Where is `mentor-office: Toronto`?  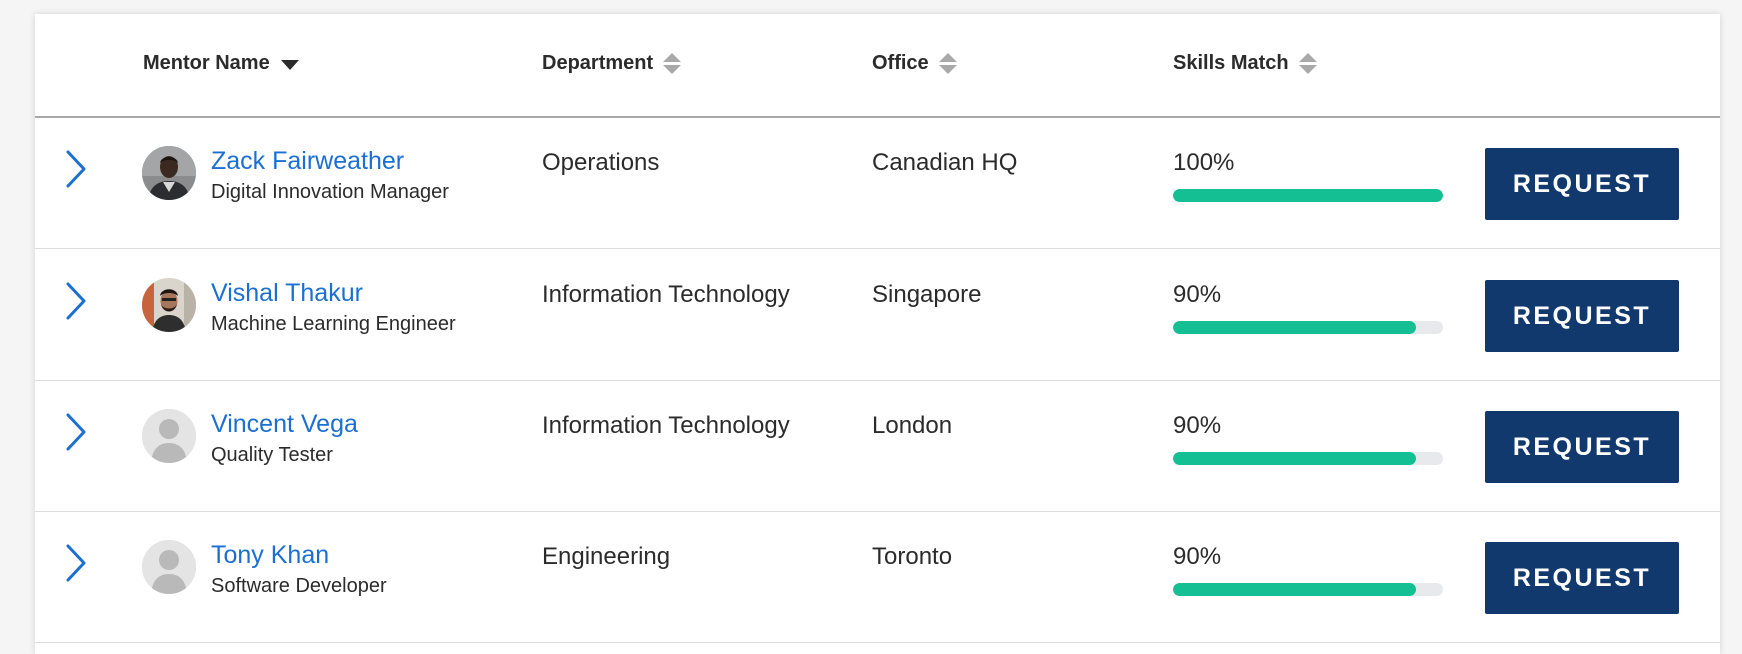
mentor-office: Toronto is located at coordinates (912, 556).